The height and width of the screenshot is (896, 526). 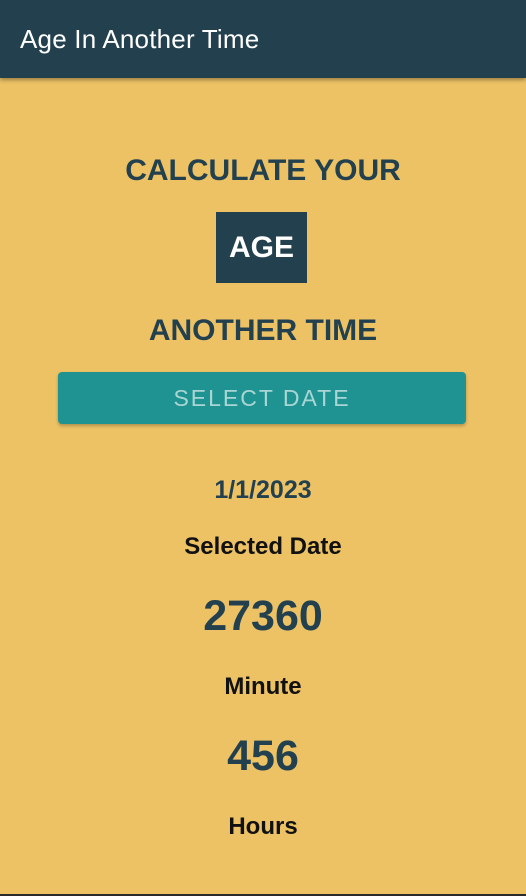 I want to click on age-badge: AGE, so click(x=261, y=247).